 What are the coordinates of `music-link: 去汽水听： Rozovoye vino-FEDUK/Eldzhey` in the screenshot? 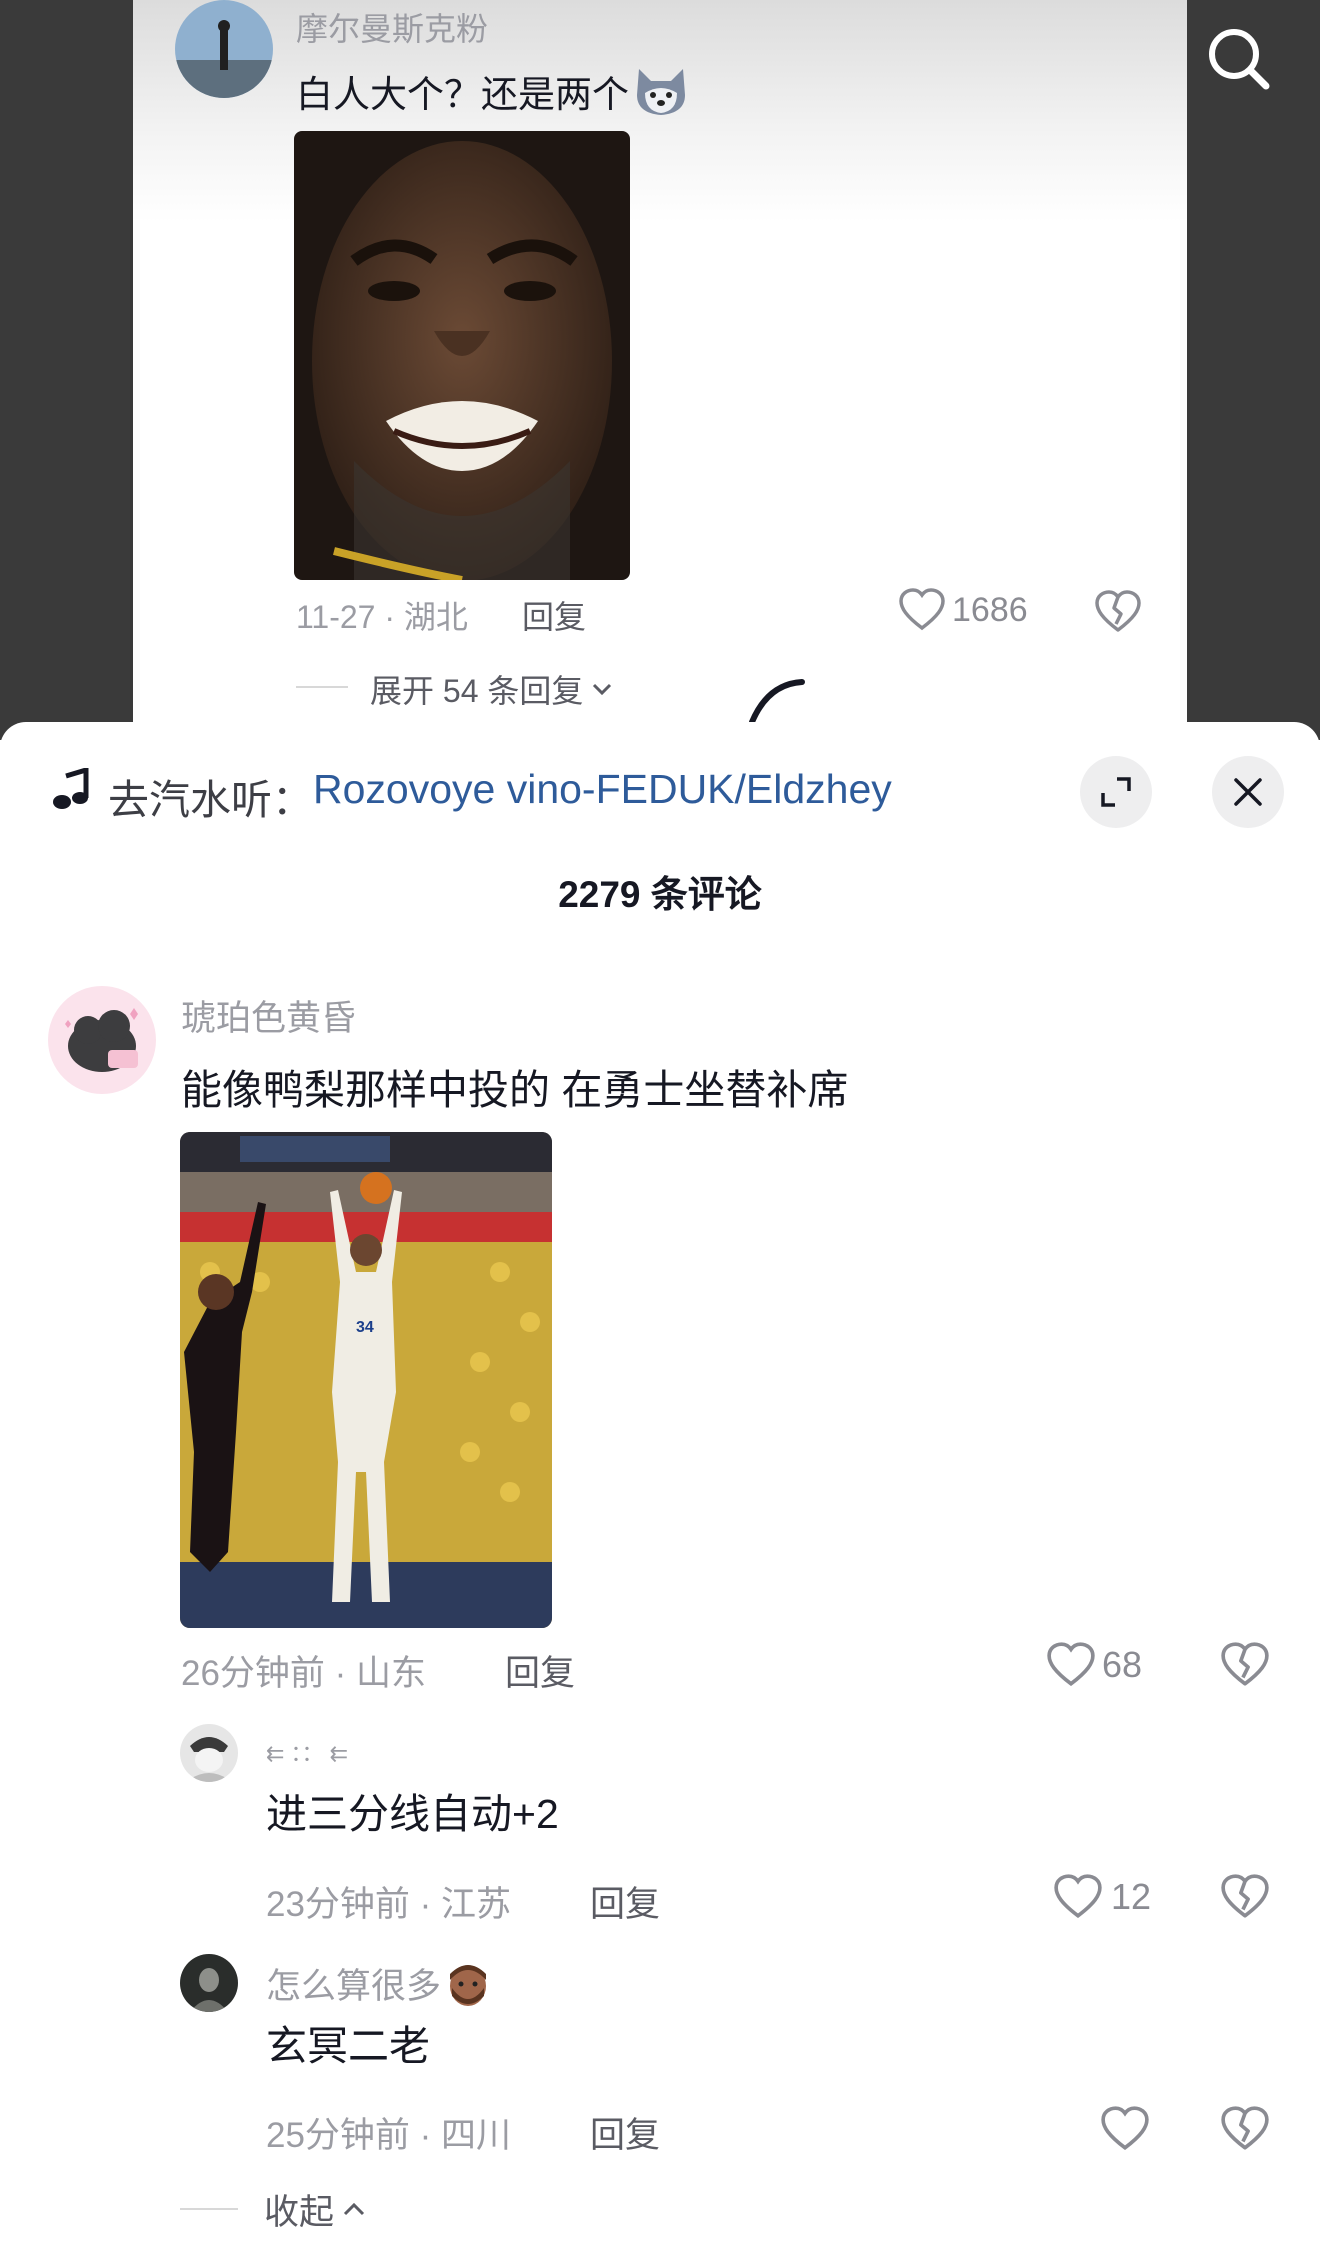 It's located at (500, 796).